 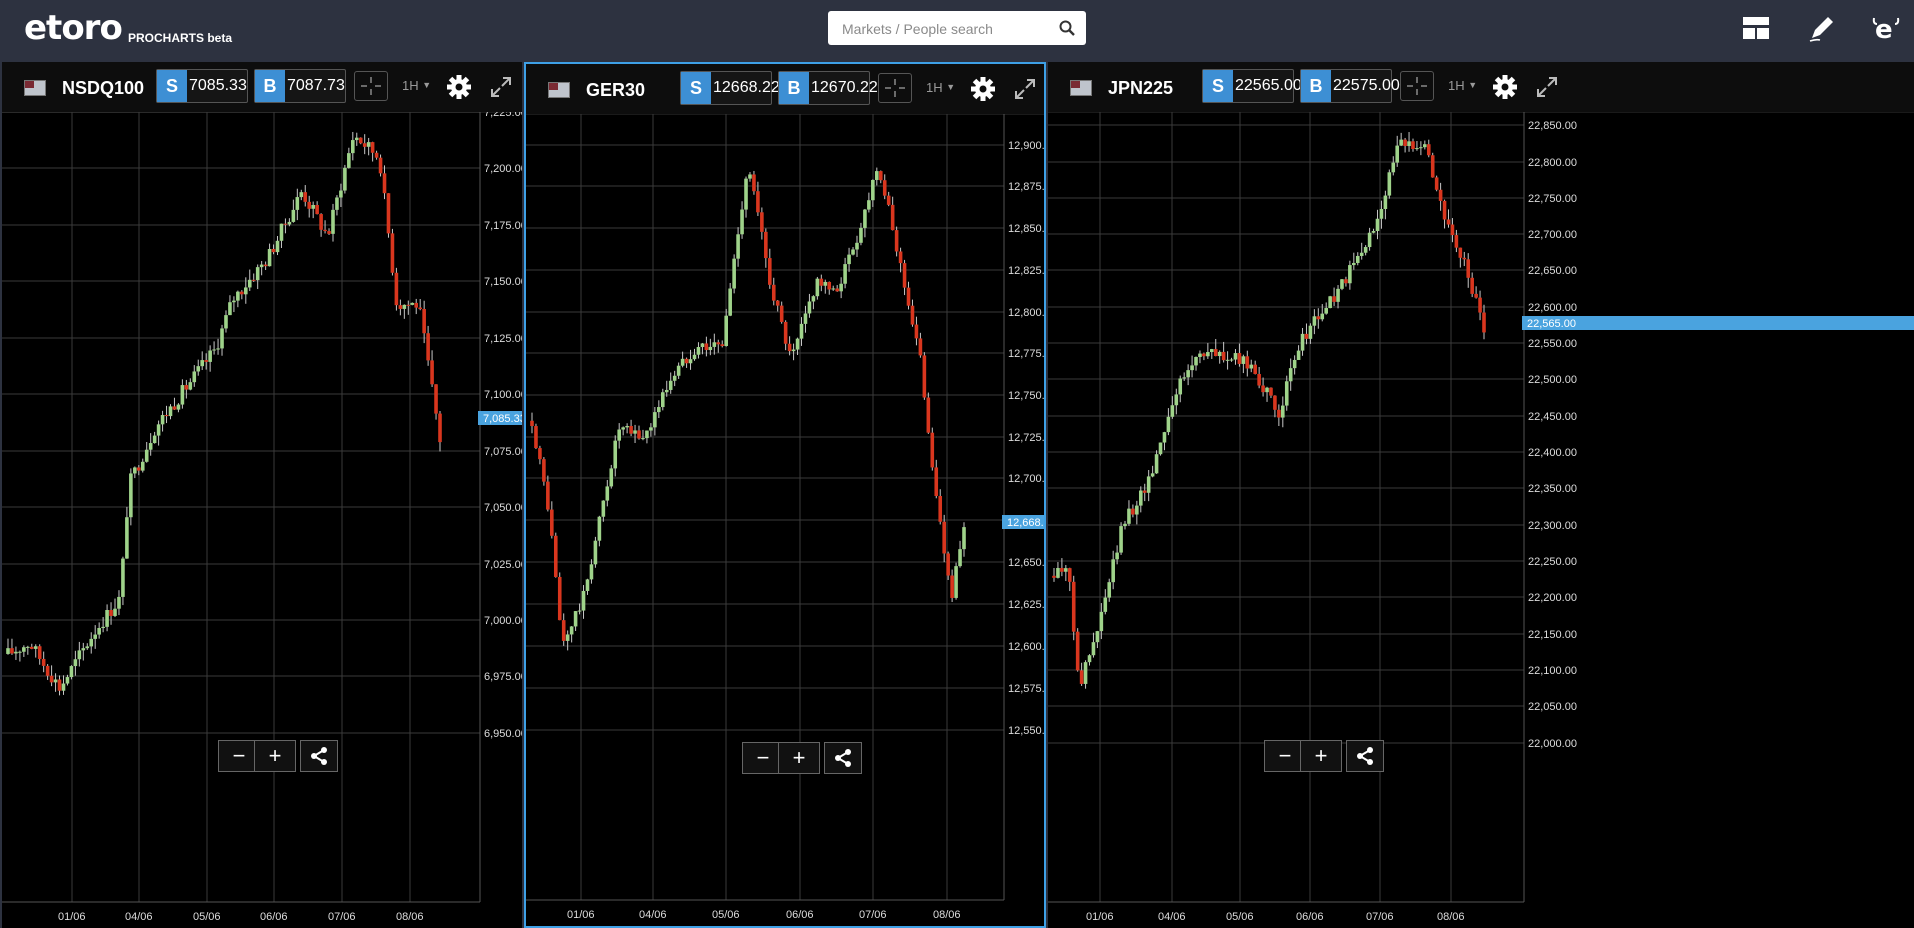 I want to click on y-tick-label: 12,775.00, so click(x=1026, y=354).